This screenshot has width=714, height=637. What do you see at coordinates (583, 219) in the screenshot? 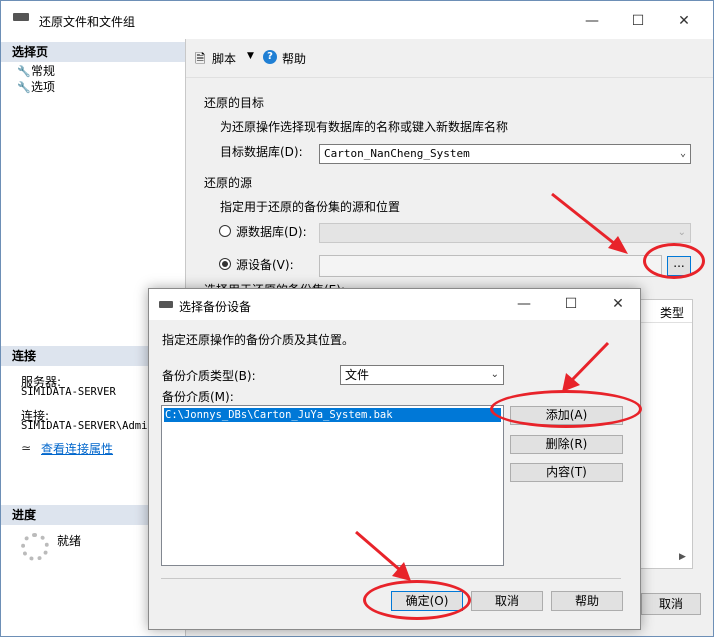
I see `annotation-arrow-browse` at bounding box center [583, 219].